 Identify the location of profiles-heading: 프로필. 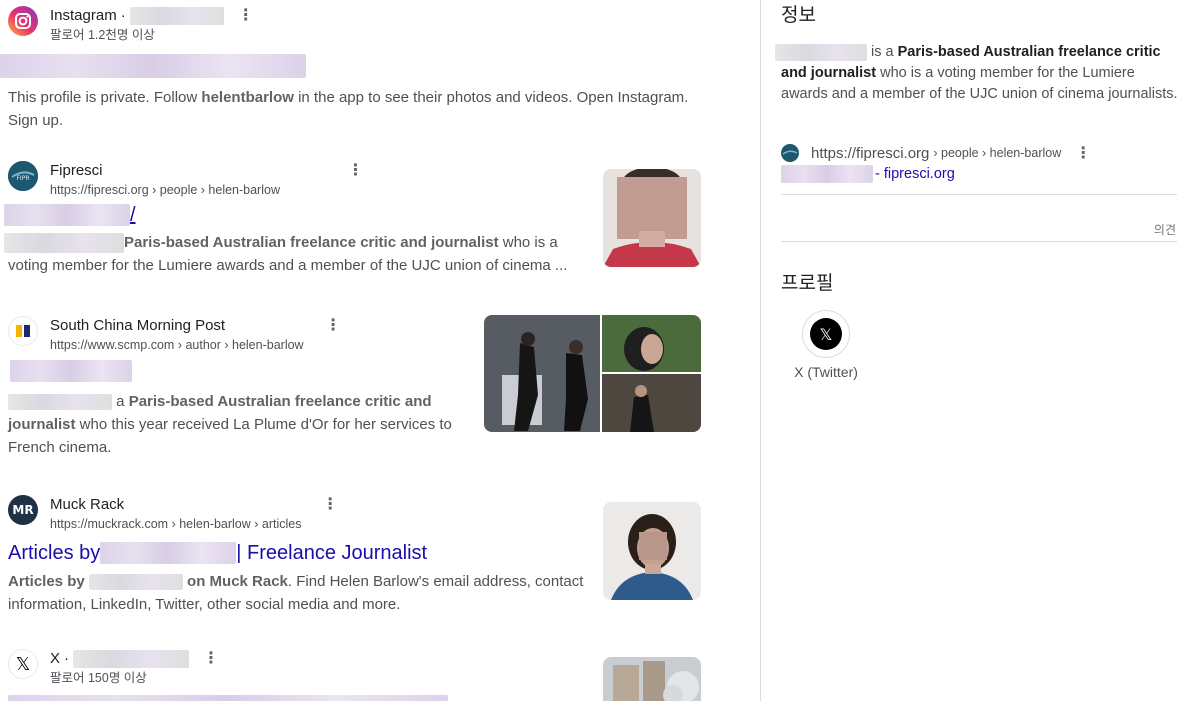
(807, 283).